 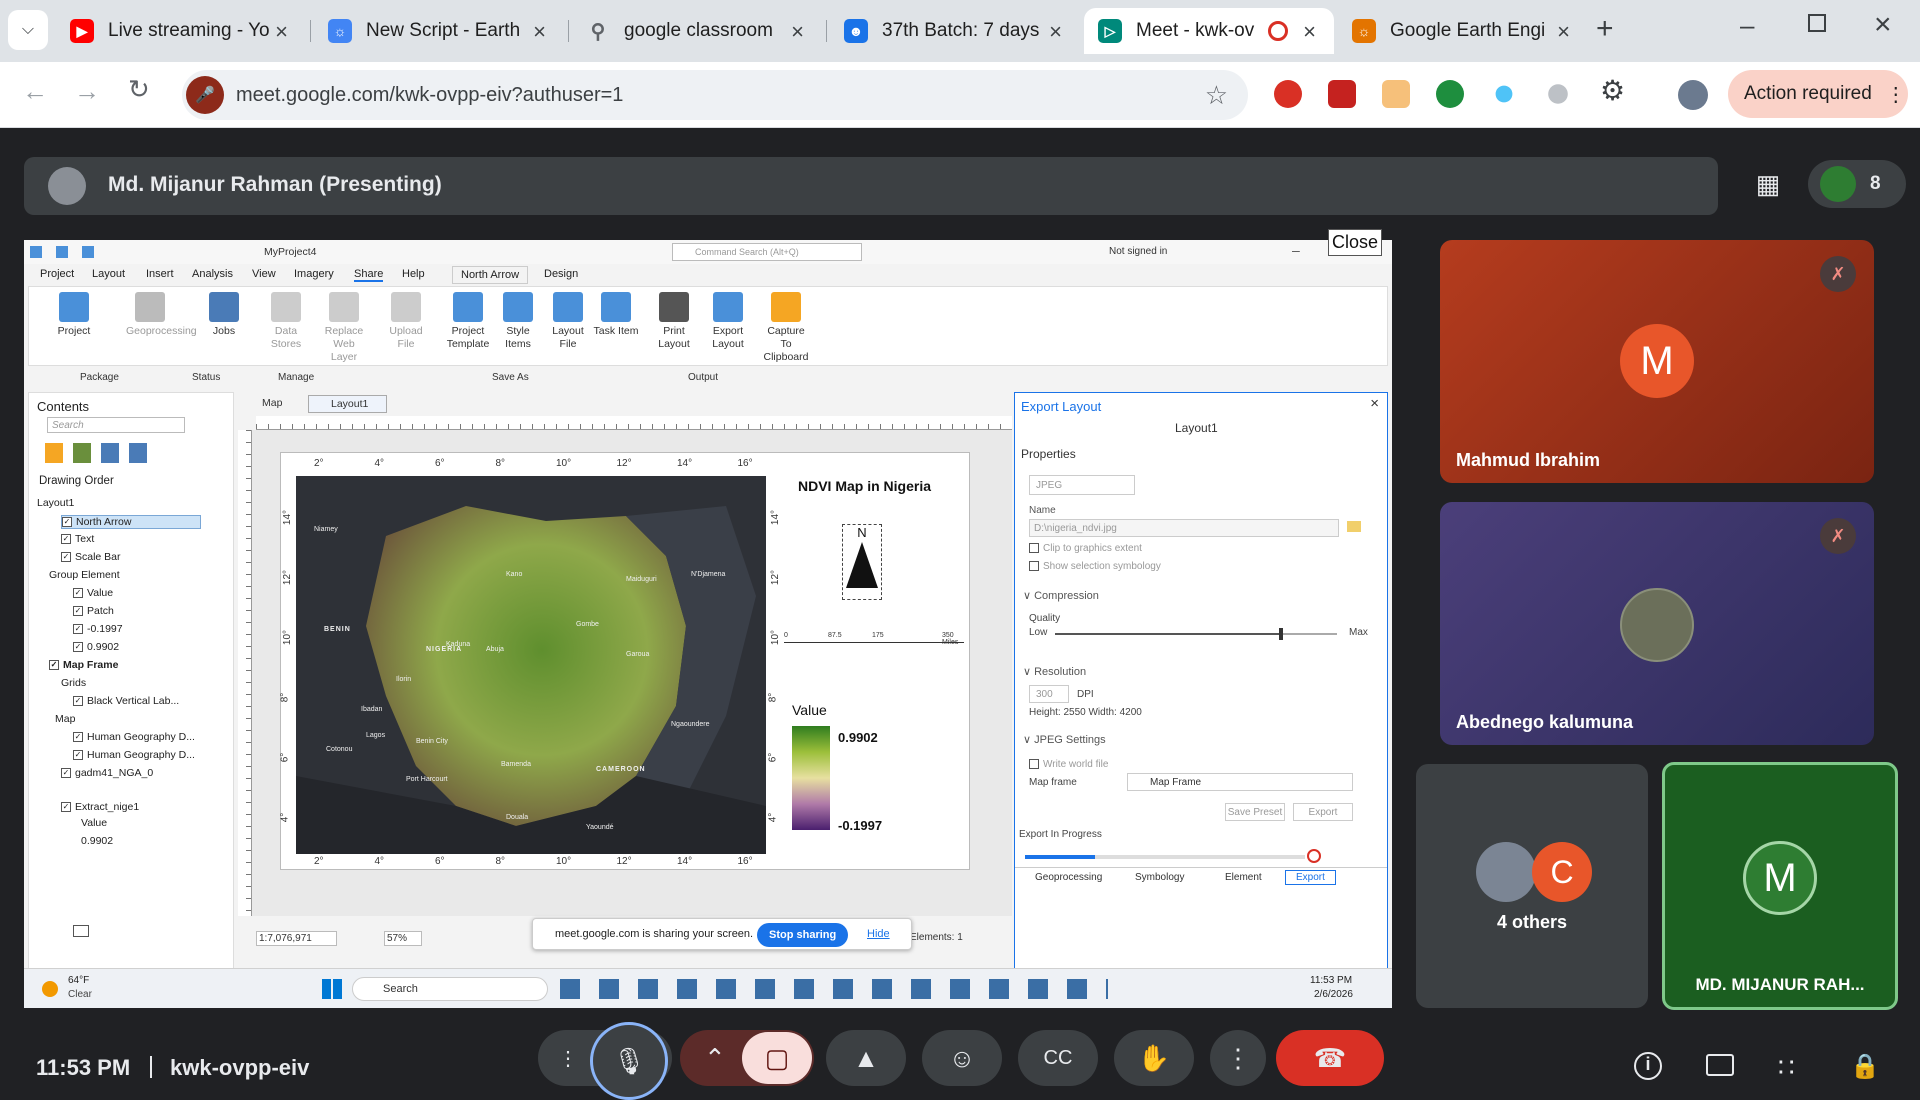 What do you see at coordinates (715, 1058) in the screenshot?
I see `chevron-up-icon: ⌃` at bounding box center [715, 1058].